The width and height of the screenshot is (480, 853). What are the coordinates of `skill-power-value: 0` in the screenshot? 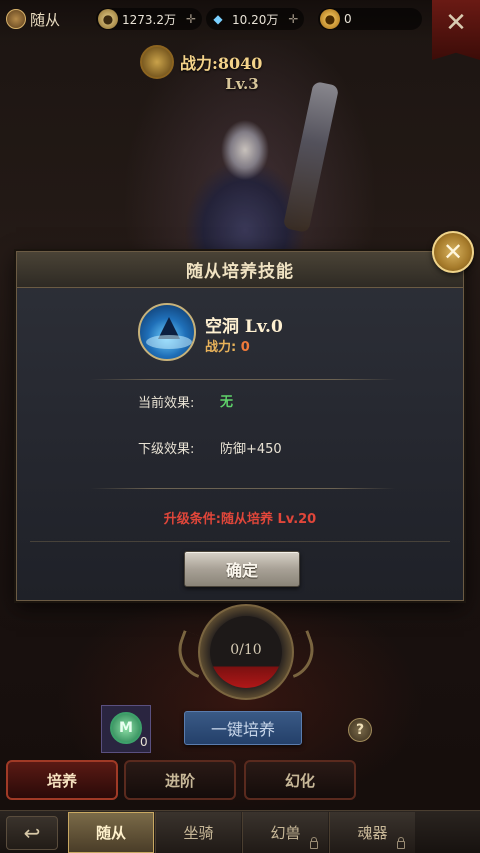 It's located at (245, 347).